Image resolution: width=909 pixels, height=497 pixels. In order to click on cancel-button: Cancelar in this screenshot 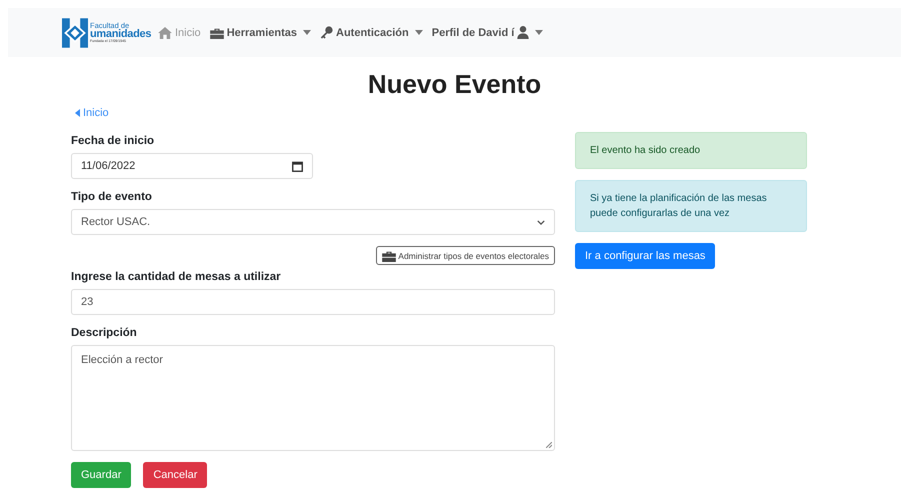, I will do `click(175, 475)`.